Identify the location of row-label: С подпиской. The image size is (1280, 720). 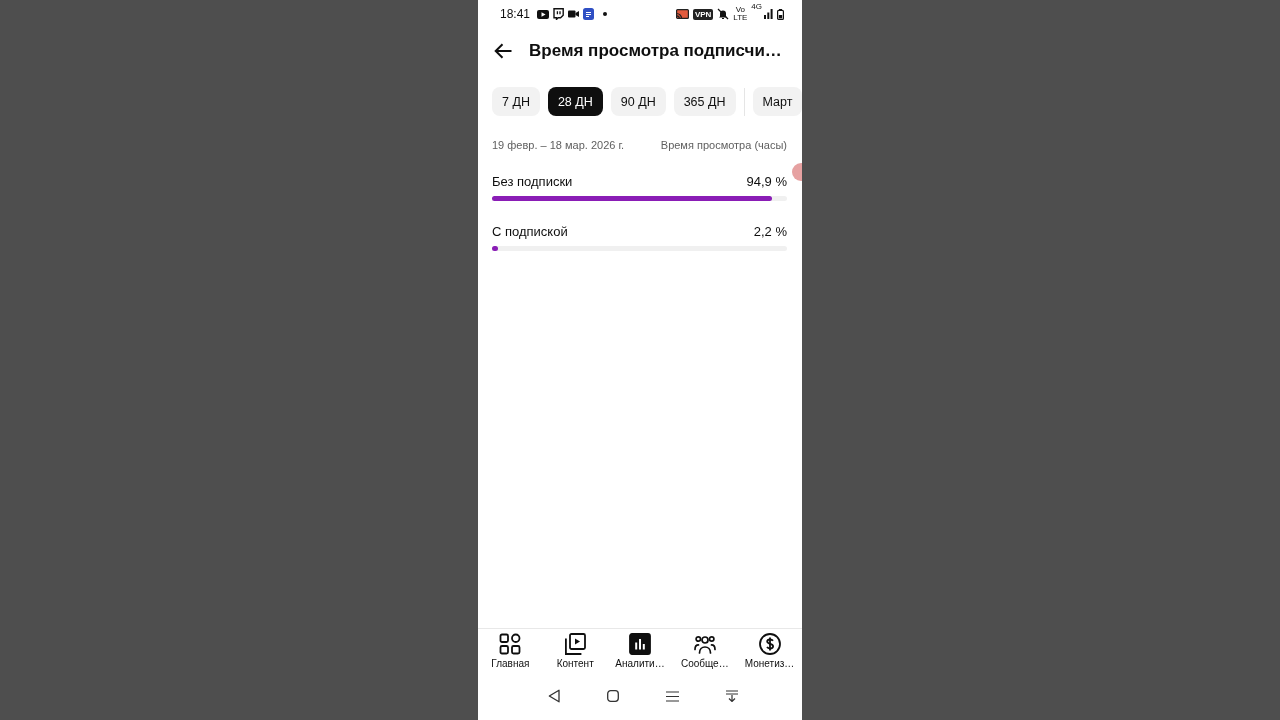
(530, 232).